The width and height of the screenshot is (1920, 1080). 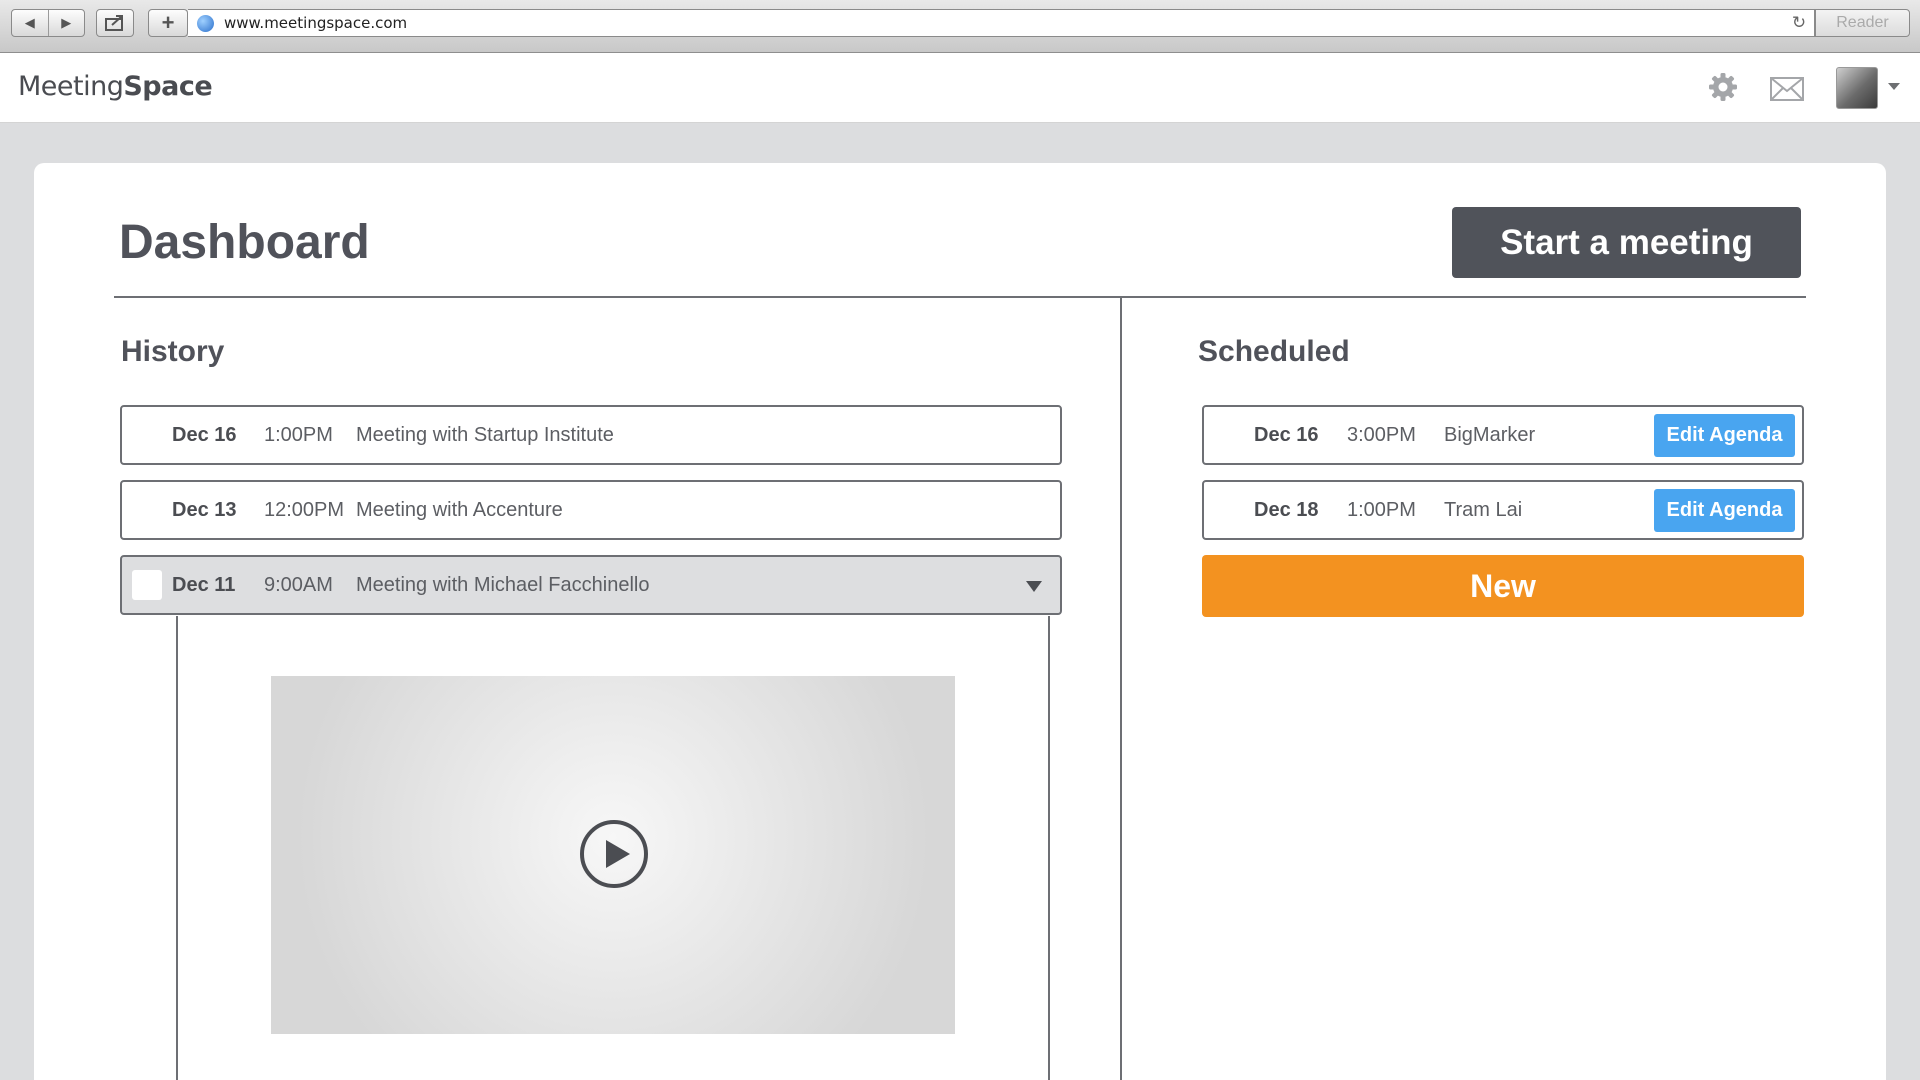 I want to click on back-forward-buttons: ◀ ▶, so click(x=48, y=23).